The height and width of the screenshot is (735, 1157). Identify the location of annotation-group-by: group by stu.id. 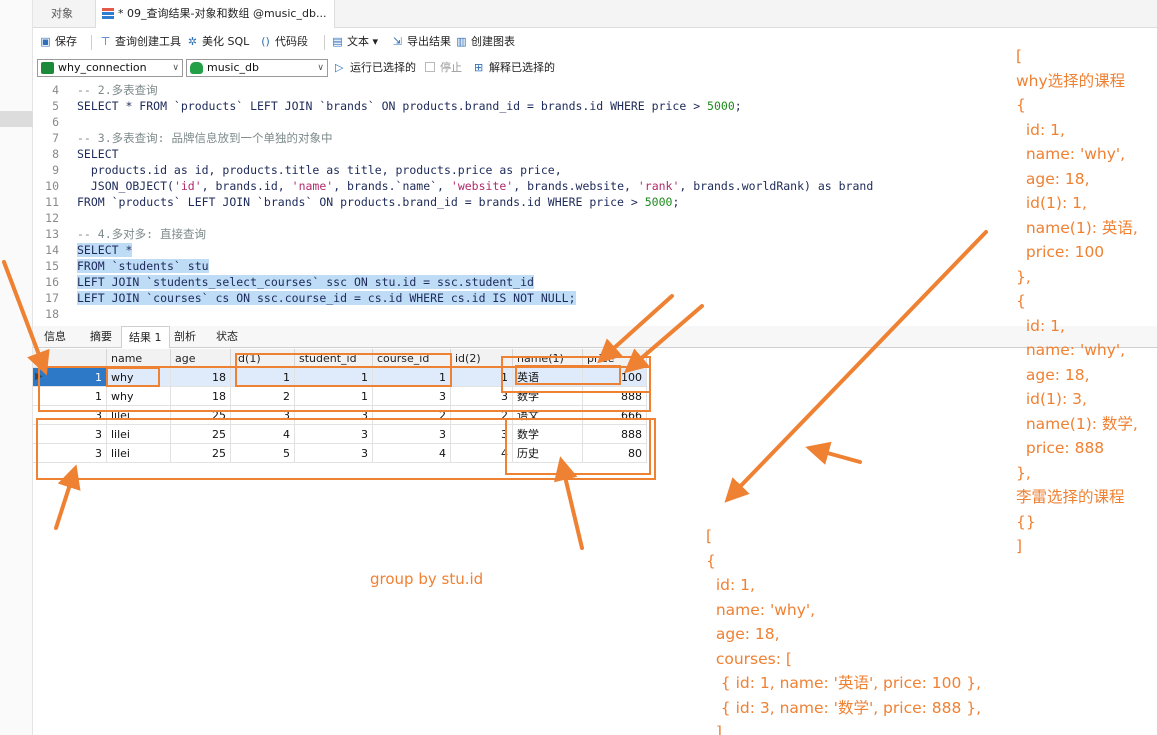
(427, 579).